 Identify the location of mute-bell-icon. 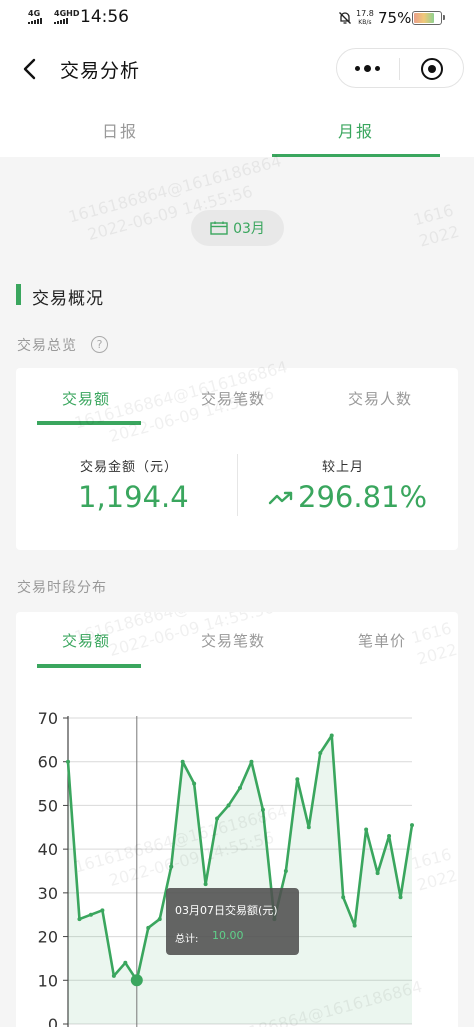
(345, 18).